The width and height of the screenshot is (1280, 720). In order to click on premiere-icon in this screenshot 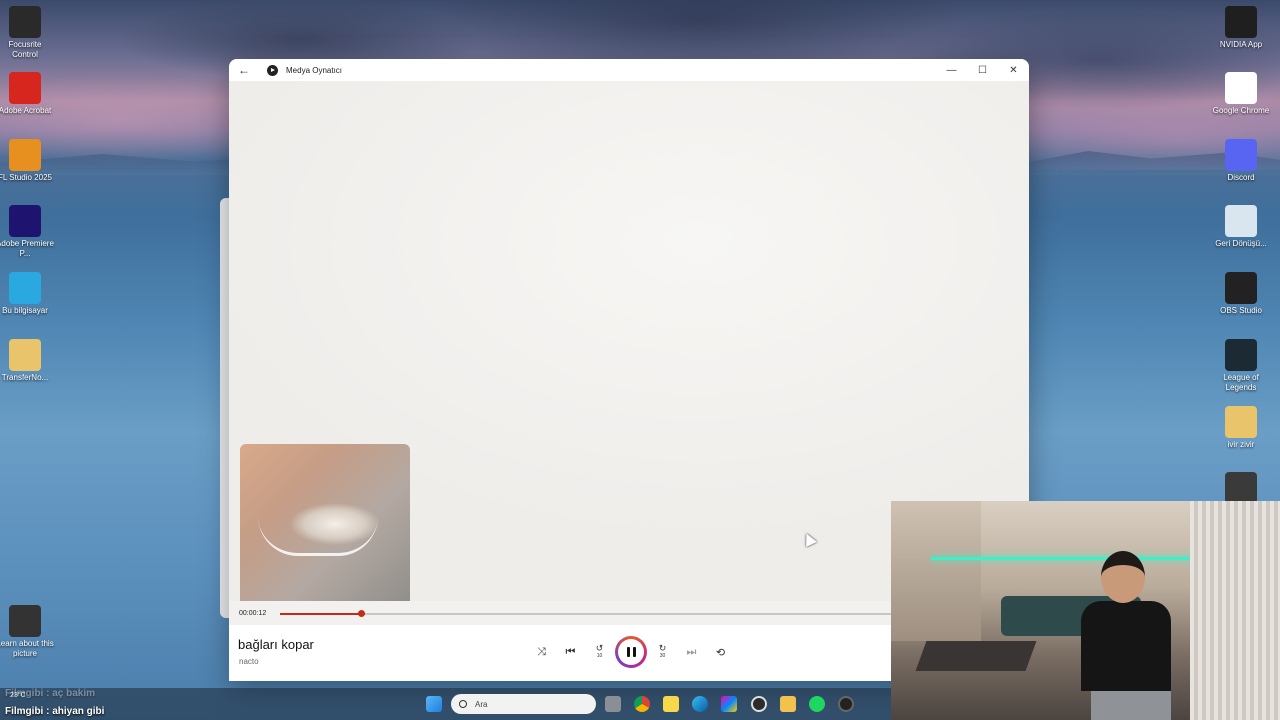, I will do `click(25, 221)`.